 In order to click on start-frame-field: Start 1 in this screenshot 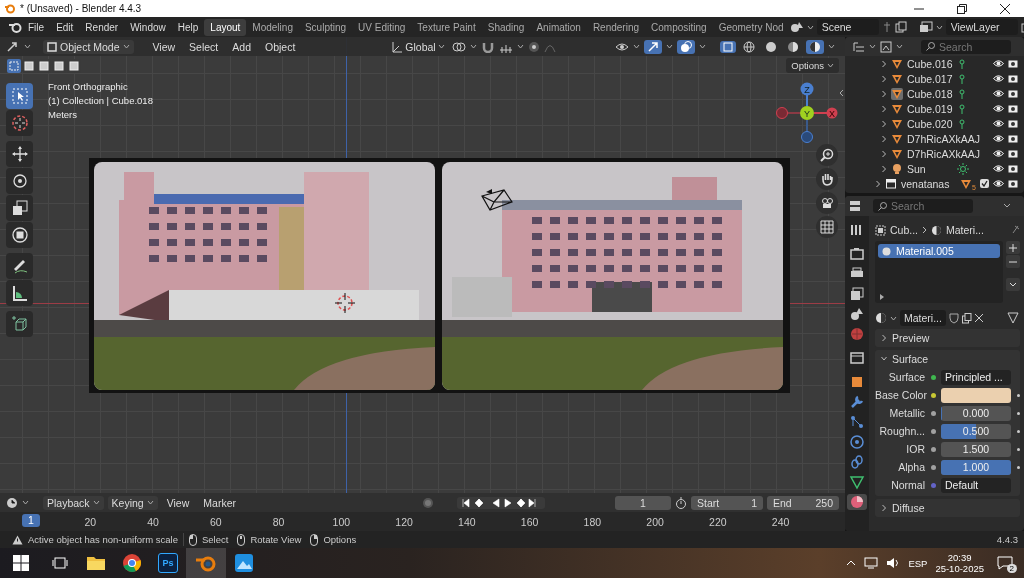, I will do `click(727, 502)`.